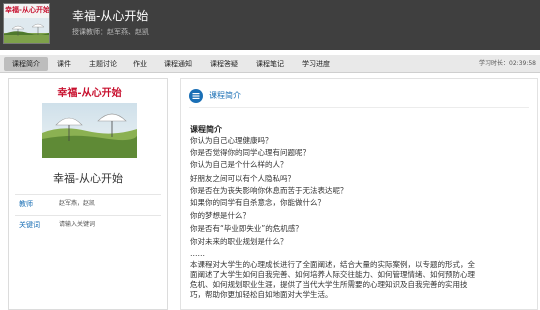  What do you see at coordinates (332, 274) in the screenshot?
I see `paragraph-line: 面阐述了大学生如何自我完善、如何培养人际交往能力、如何管理情绪、如何预防心理` at bounding box center [332, 274].